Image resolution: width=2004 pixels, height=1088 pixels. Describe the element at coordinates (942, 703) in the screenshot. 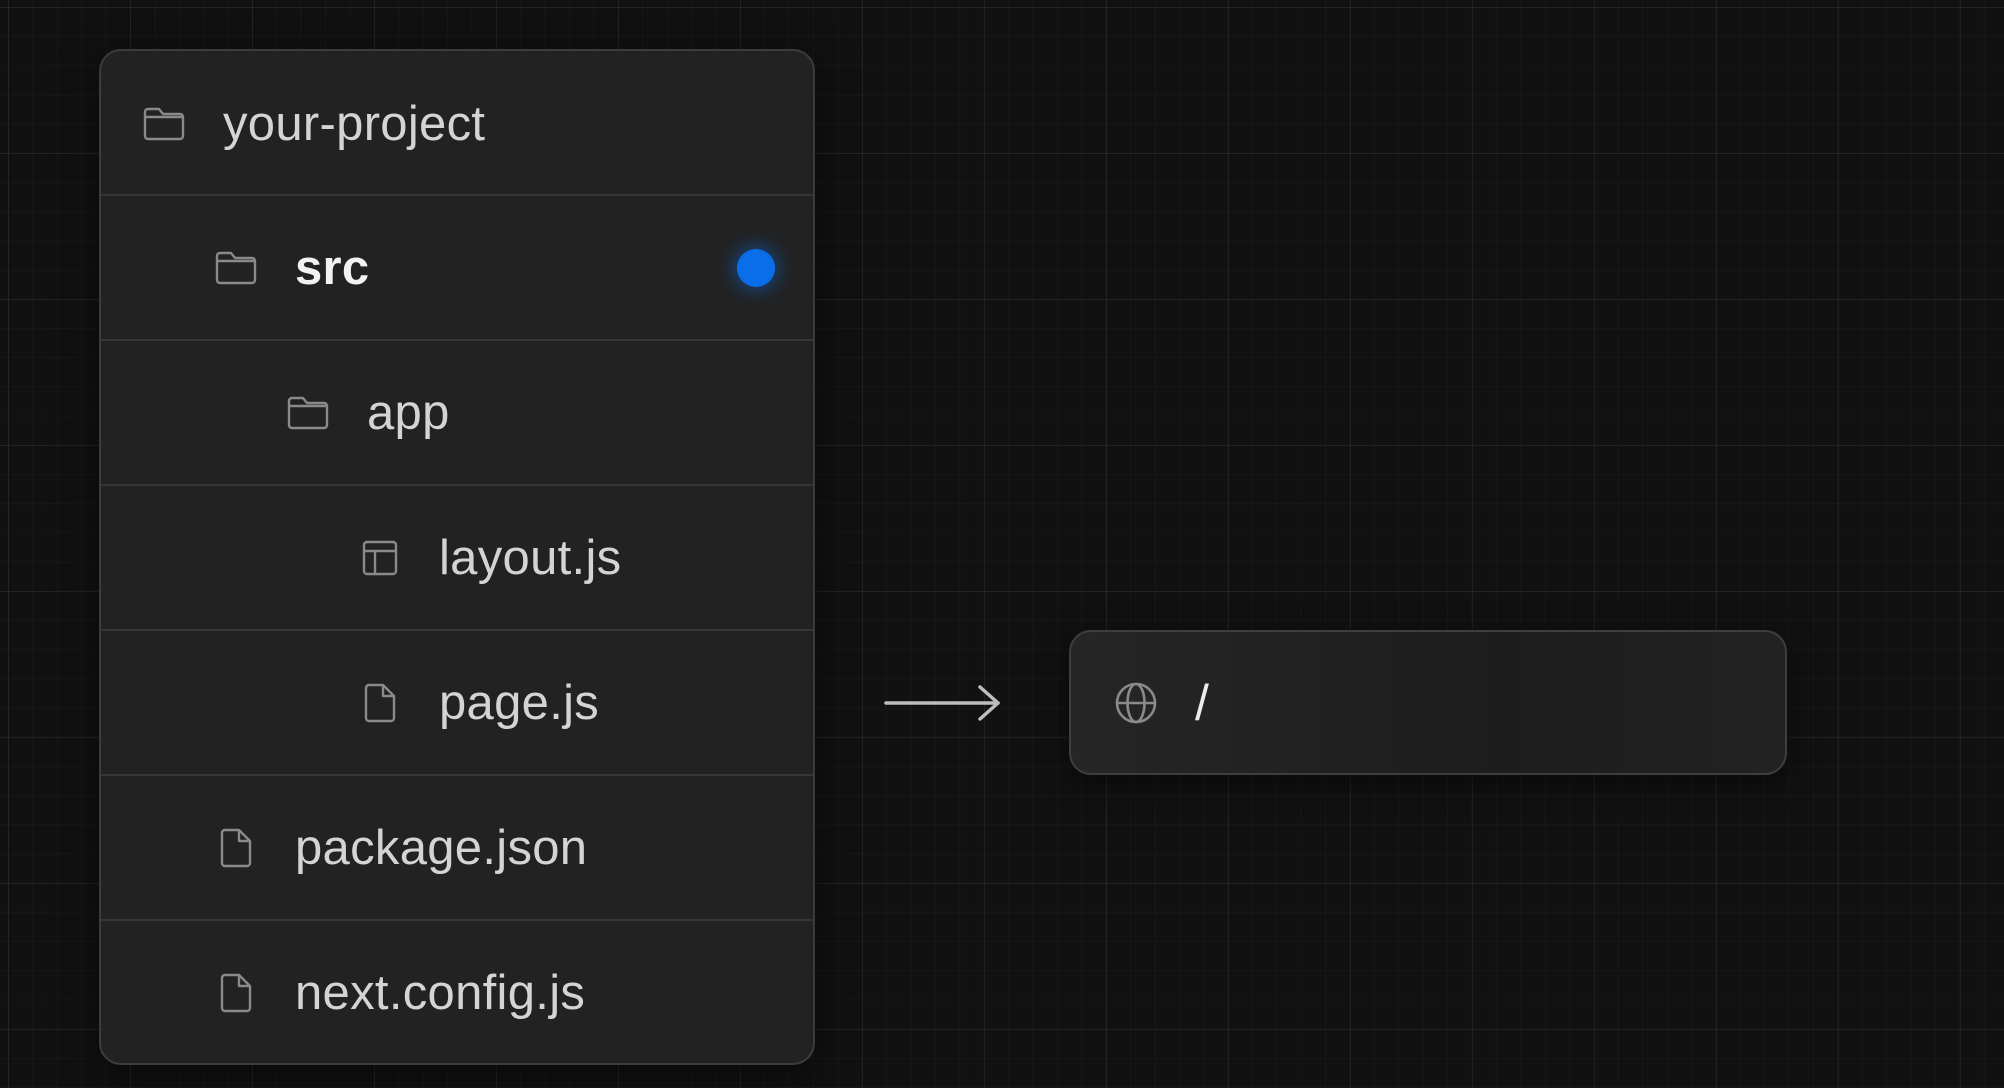

I see `arrow-right-icon` at that location.